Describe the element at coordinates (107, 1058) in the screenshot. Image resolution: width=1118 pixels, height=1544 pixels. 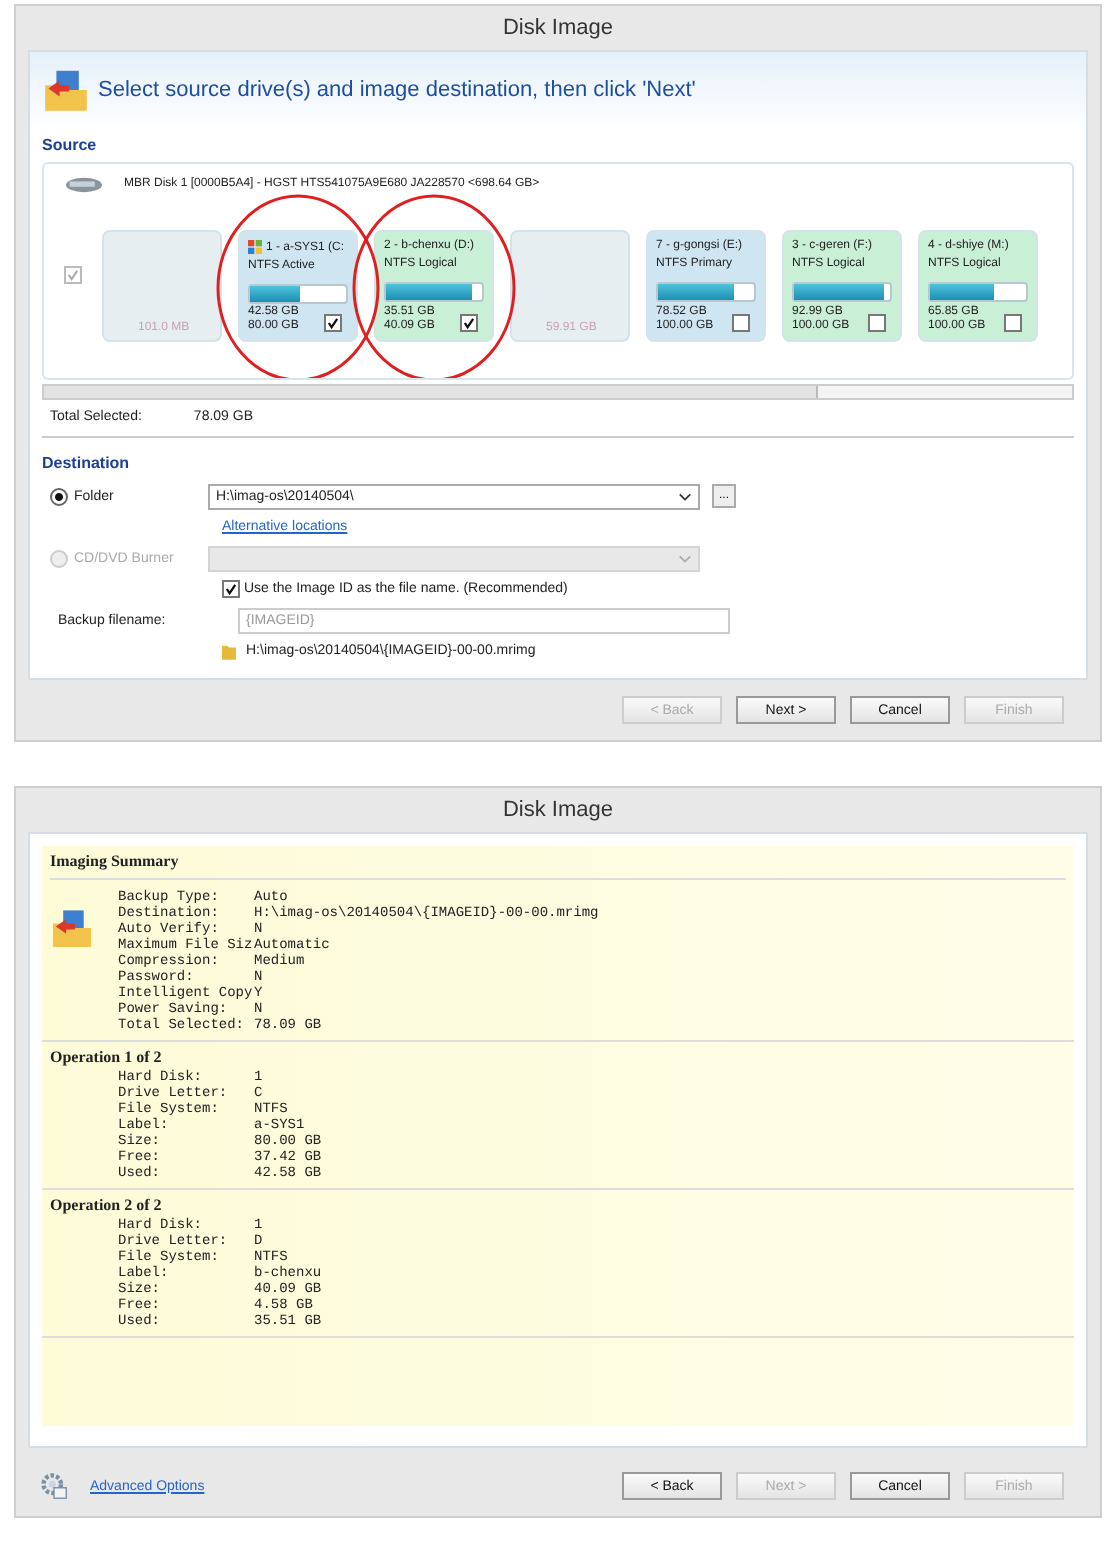
I see `summary-heading: Operation 1 of 2` at that location.